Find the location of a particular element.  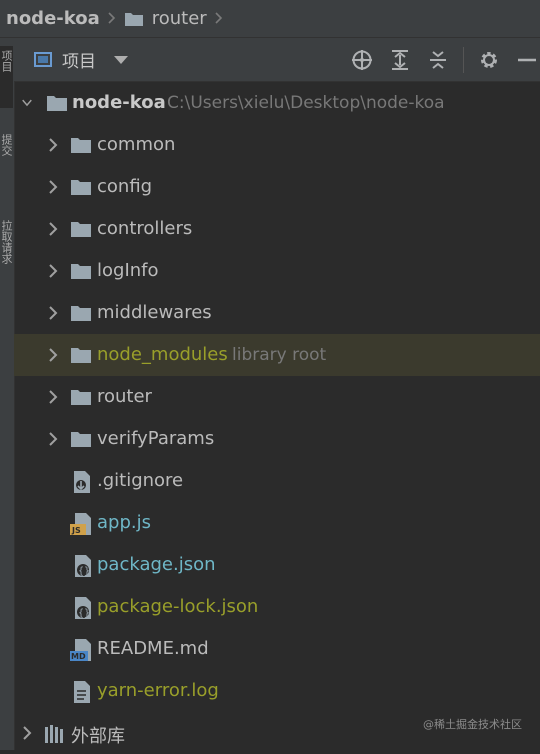

breadcrumb-project: node-koa is located at coordinates (53, 18).